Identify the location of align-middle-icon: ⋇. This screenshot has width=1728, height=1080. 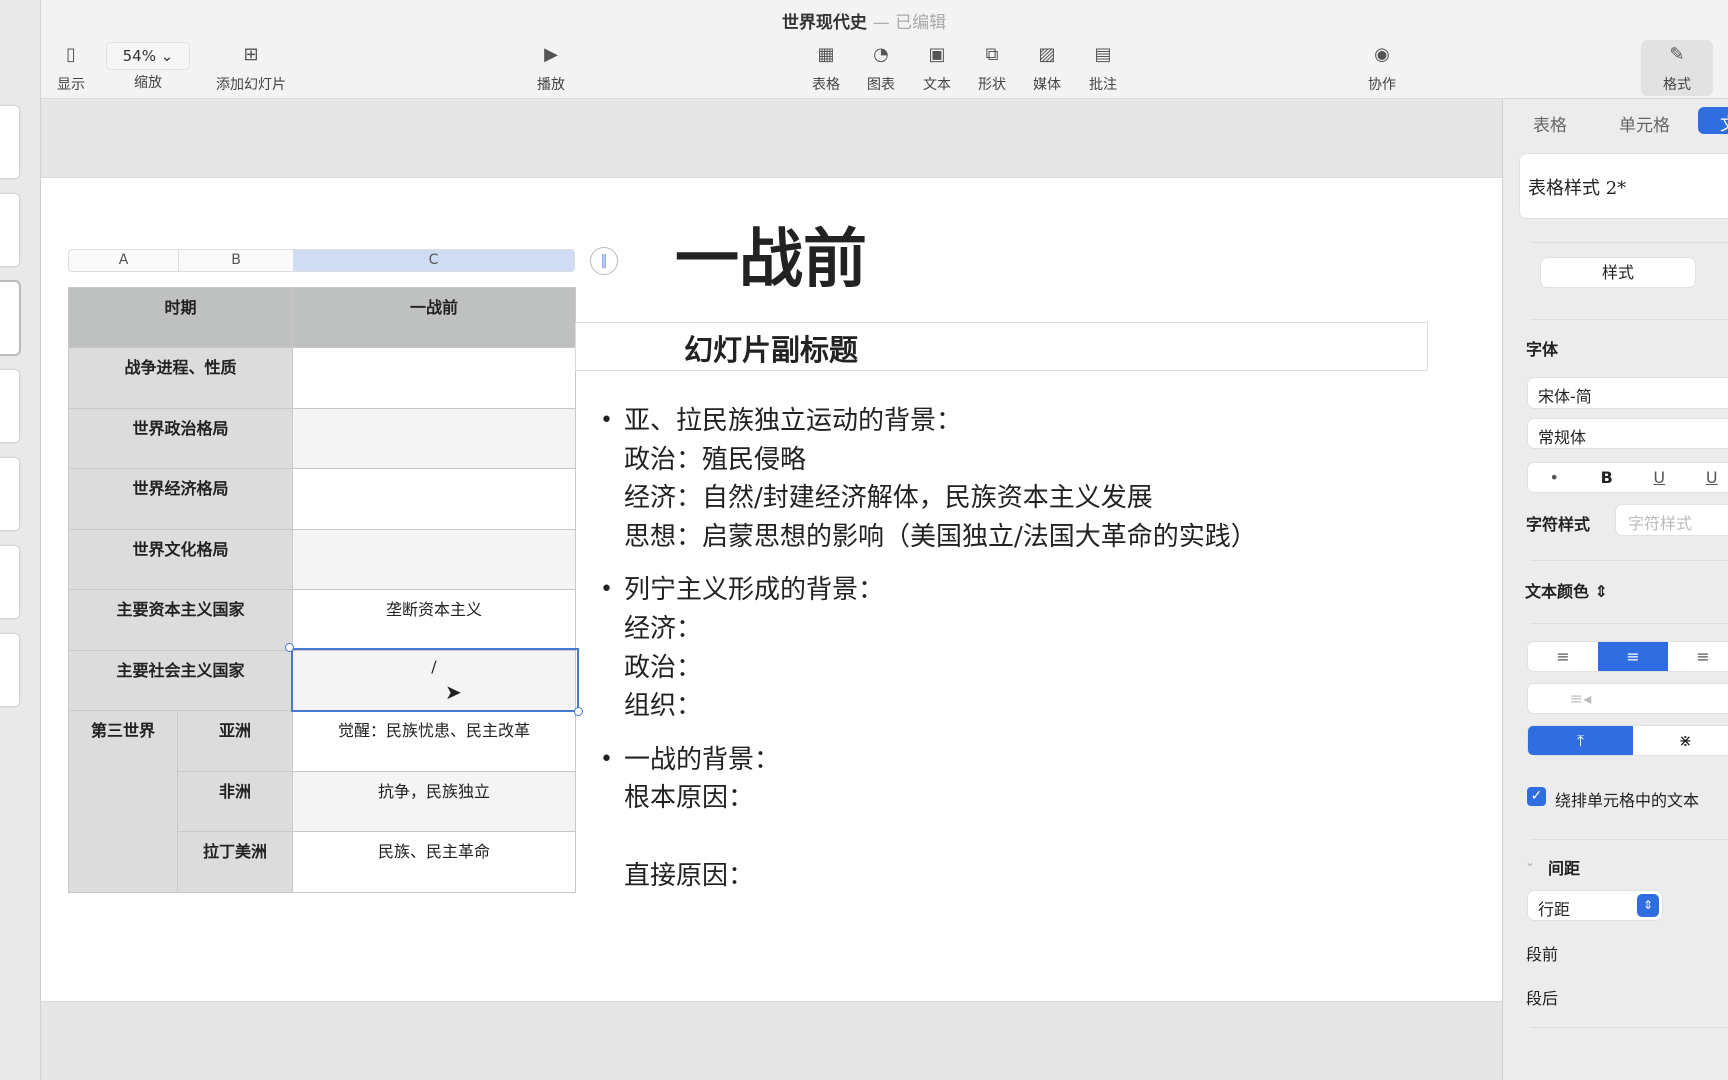
(1680, 740).